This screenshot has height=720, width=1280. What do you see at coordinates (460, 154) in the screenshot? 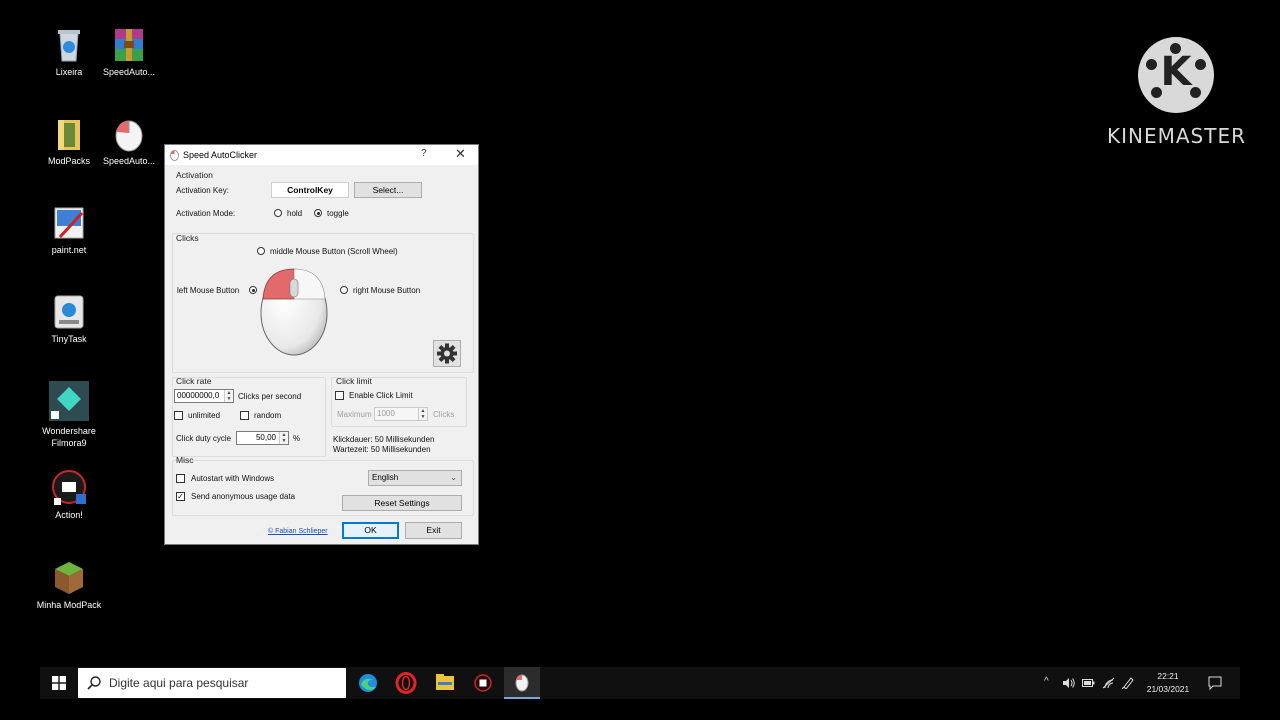
I see `close-button: ✕` at bounding box center [460, 154].